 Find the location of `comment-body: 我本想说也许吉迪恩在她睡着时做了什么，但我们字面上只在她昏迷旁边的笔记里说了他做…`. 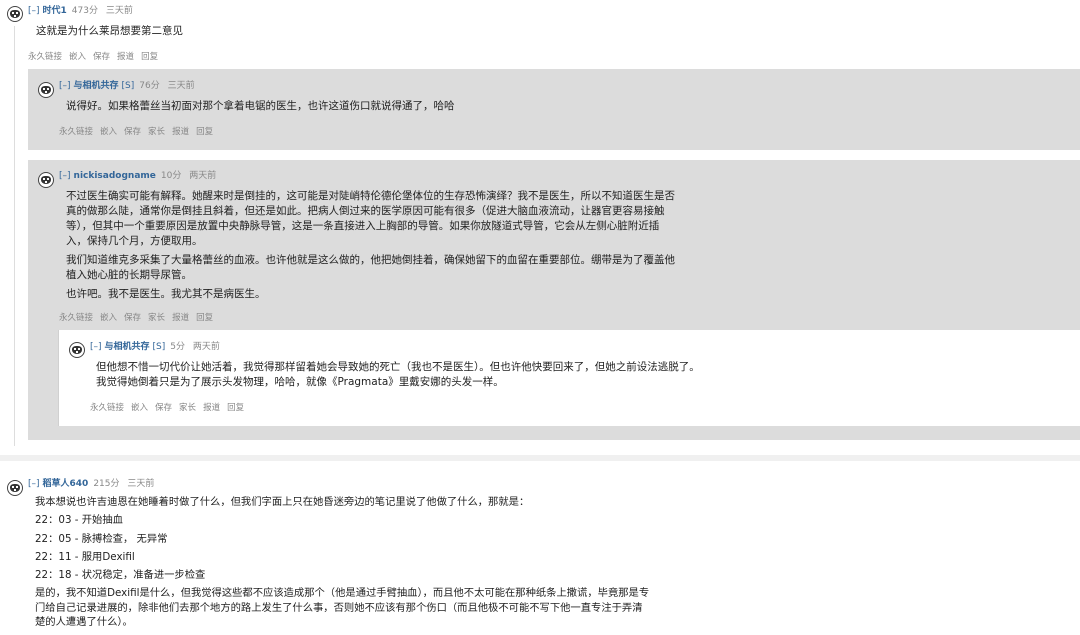

comment-body: 我本想说也许吉迪恩在她睡着时做了什么，但我们字面上只在她昏迷旁边的笔记里说了他做… is located at coordinates (342, 564).